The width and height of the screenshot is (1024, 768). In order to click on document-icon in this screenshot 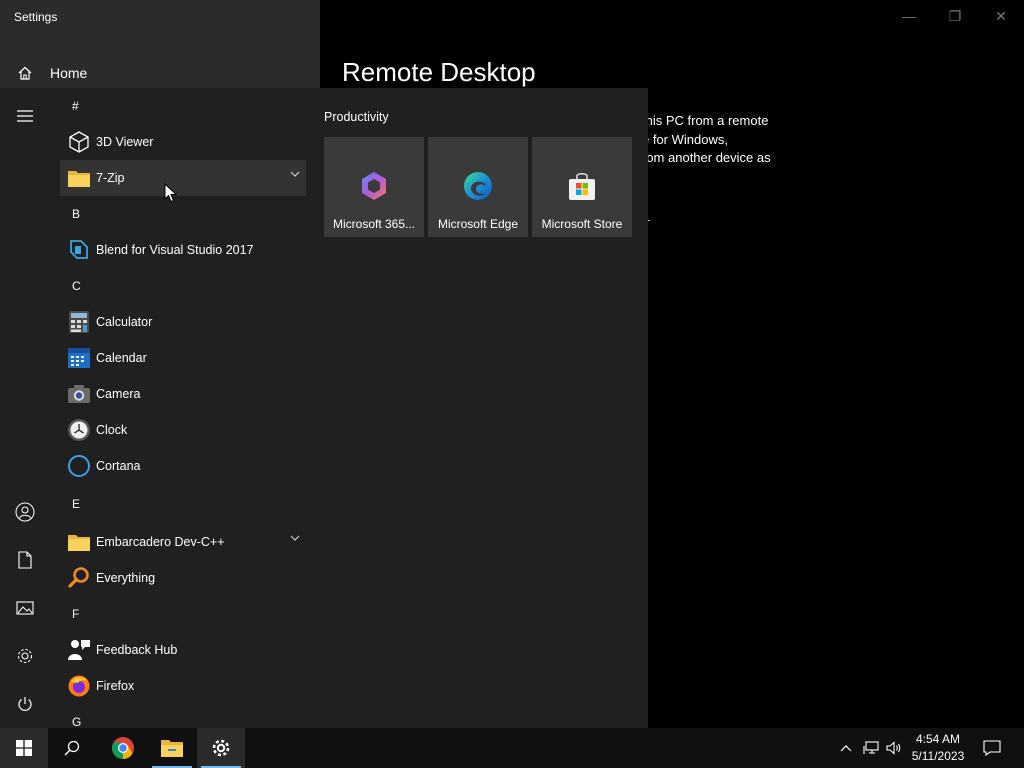, I will do `click(25, 560)`.